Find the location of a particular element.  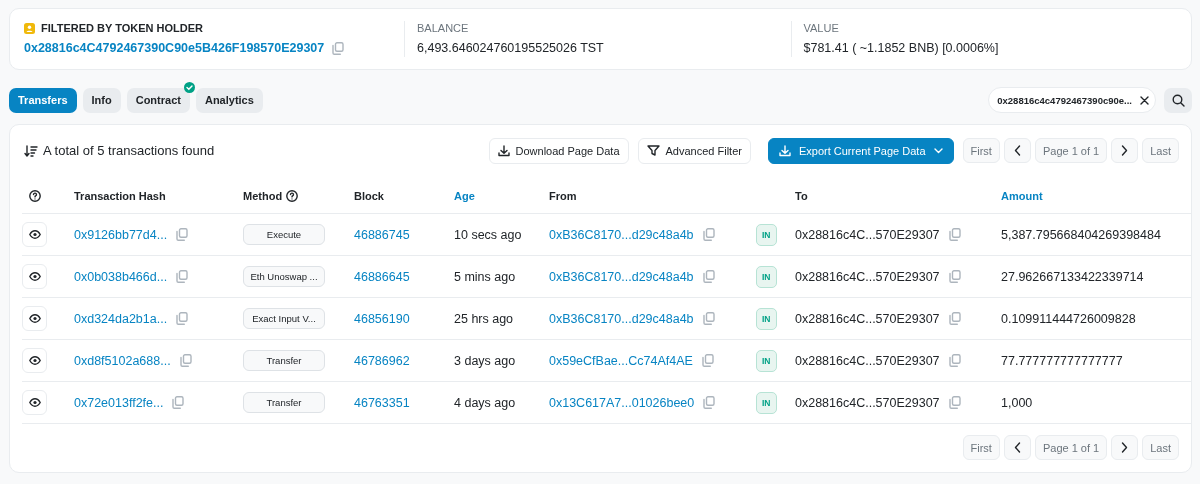

column-header: From is located at coordinates (563, 196).